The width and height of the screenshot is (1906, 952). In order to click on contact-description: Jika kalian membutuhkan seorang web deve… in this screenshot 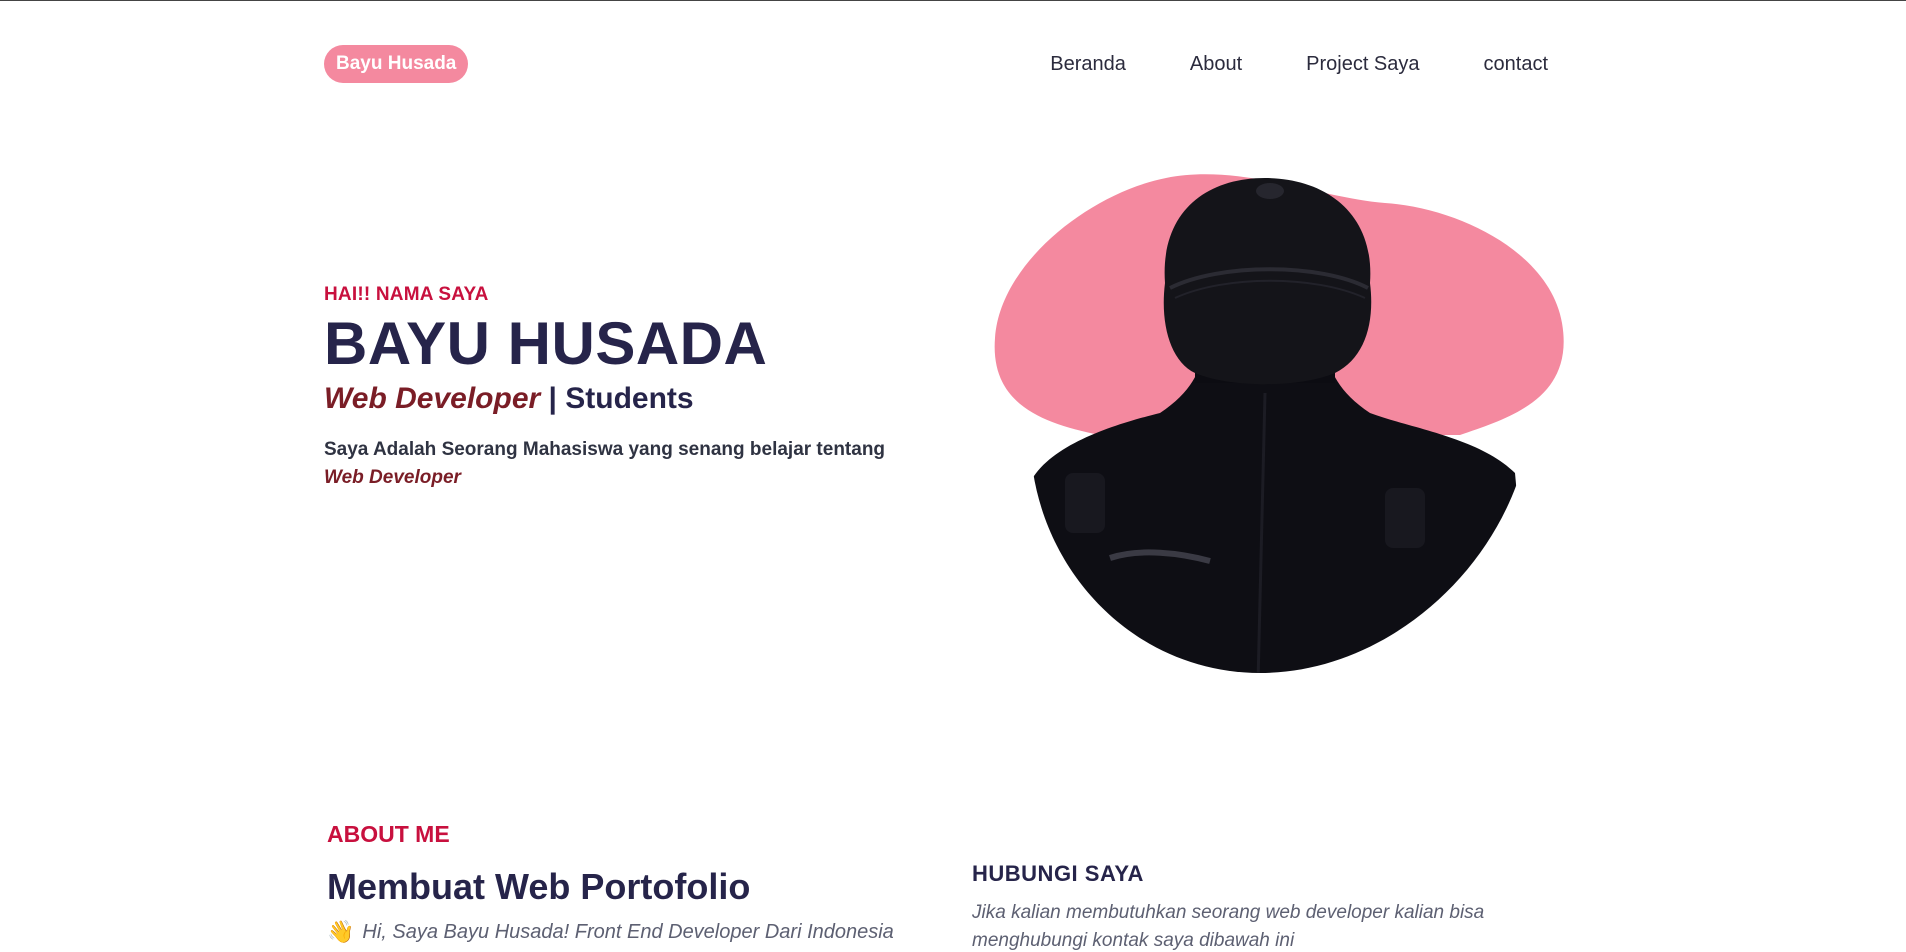, I will do `click(1228, 926)`.